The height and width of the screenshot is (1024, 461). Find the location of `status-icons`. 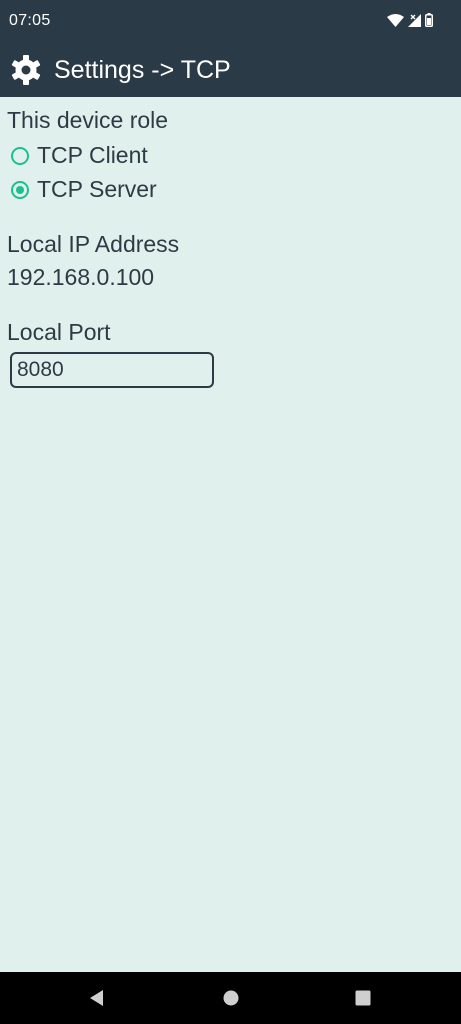

status-icons is located at coordinates (410, 20).